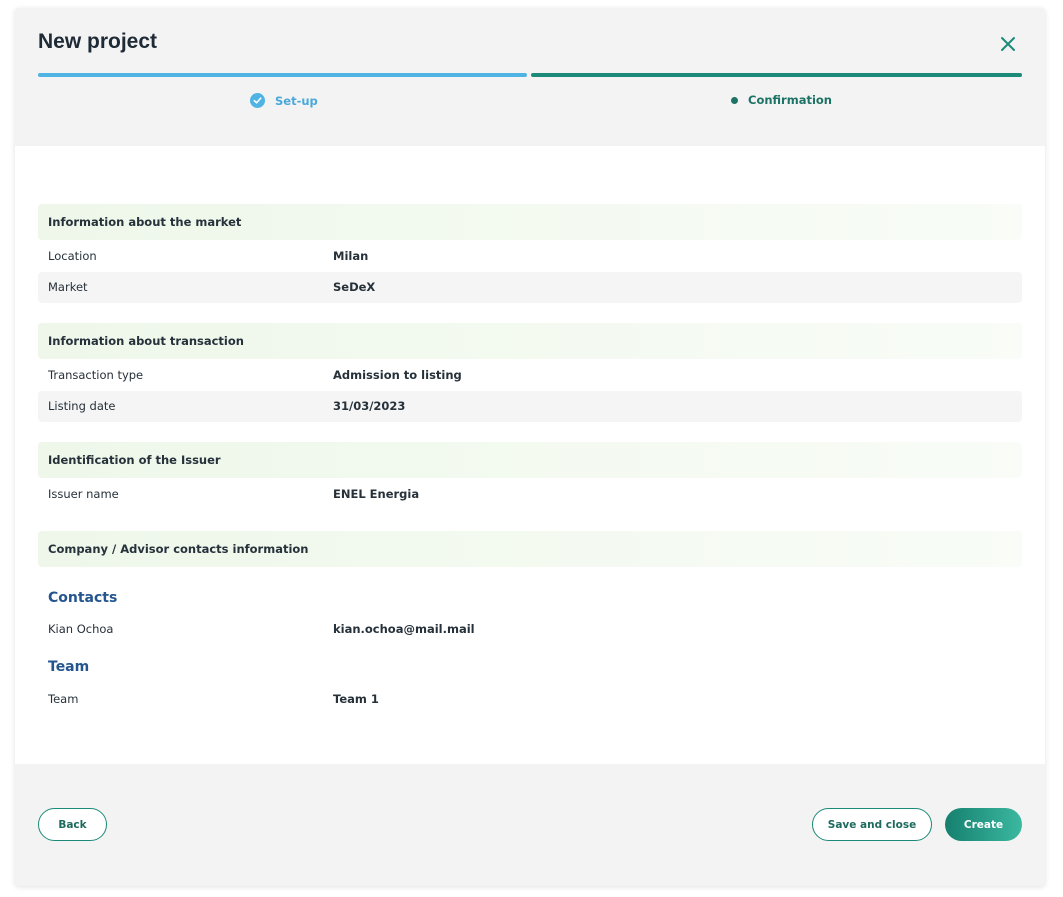 The image size is (1063, 897). What do you see at coordinates (530, 256) in the screenshot?
I see `summary-row: Location Milan` at bounding box center [530, 256].